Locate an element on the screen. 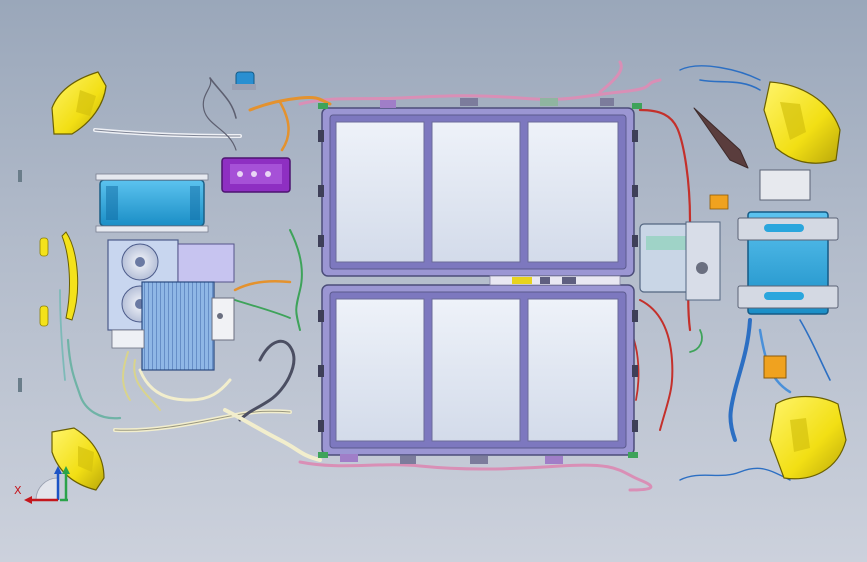 The width and height of the screenshot is (867, 562). drive-motor is located at coordinates (680, 261).